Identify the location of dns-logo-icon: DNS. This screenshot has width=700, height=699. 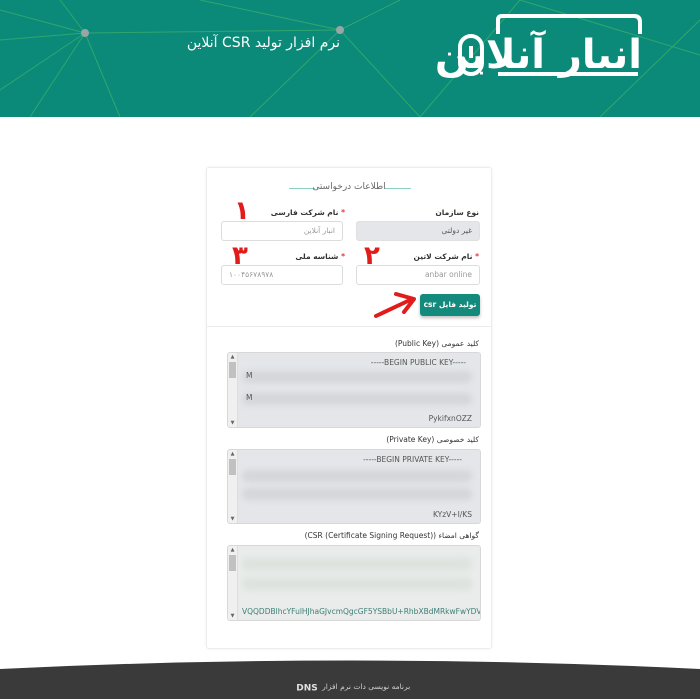
(307, 688).